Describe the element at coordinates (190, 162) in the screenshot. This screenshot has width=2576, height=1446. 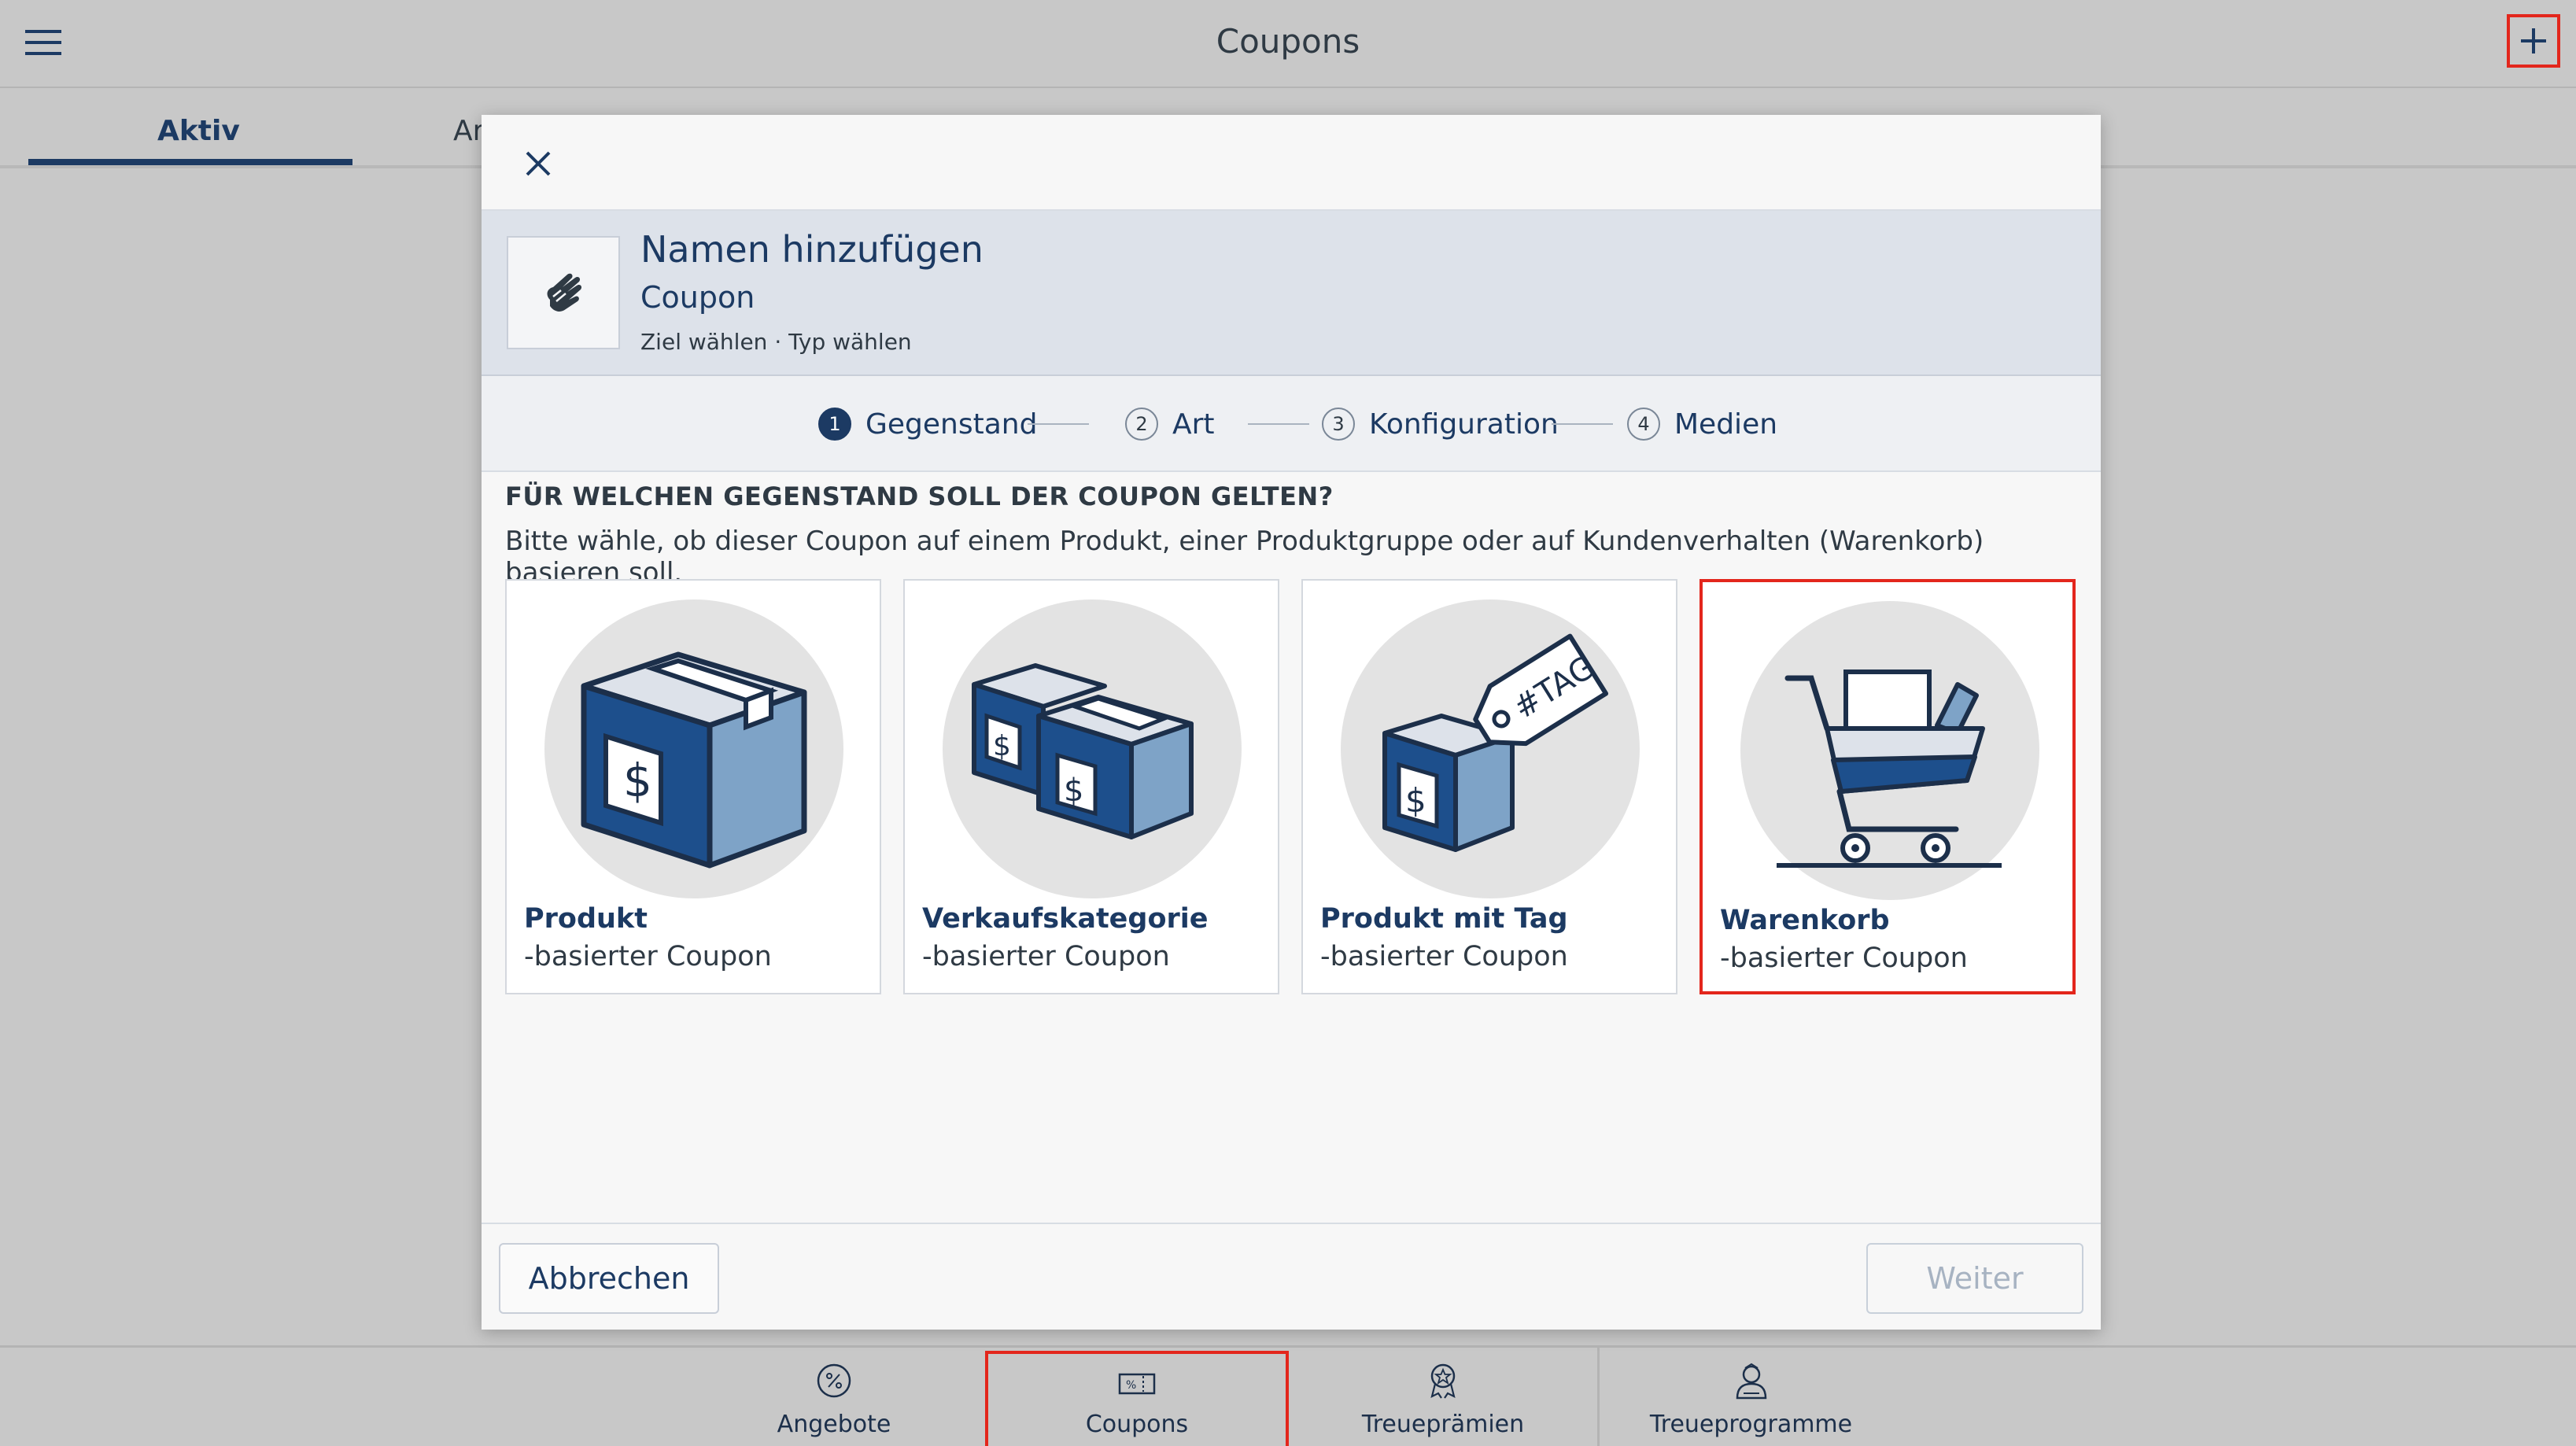
I see `active-tab-indicator` at that location.